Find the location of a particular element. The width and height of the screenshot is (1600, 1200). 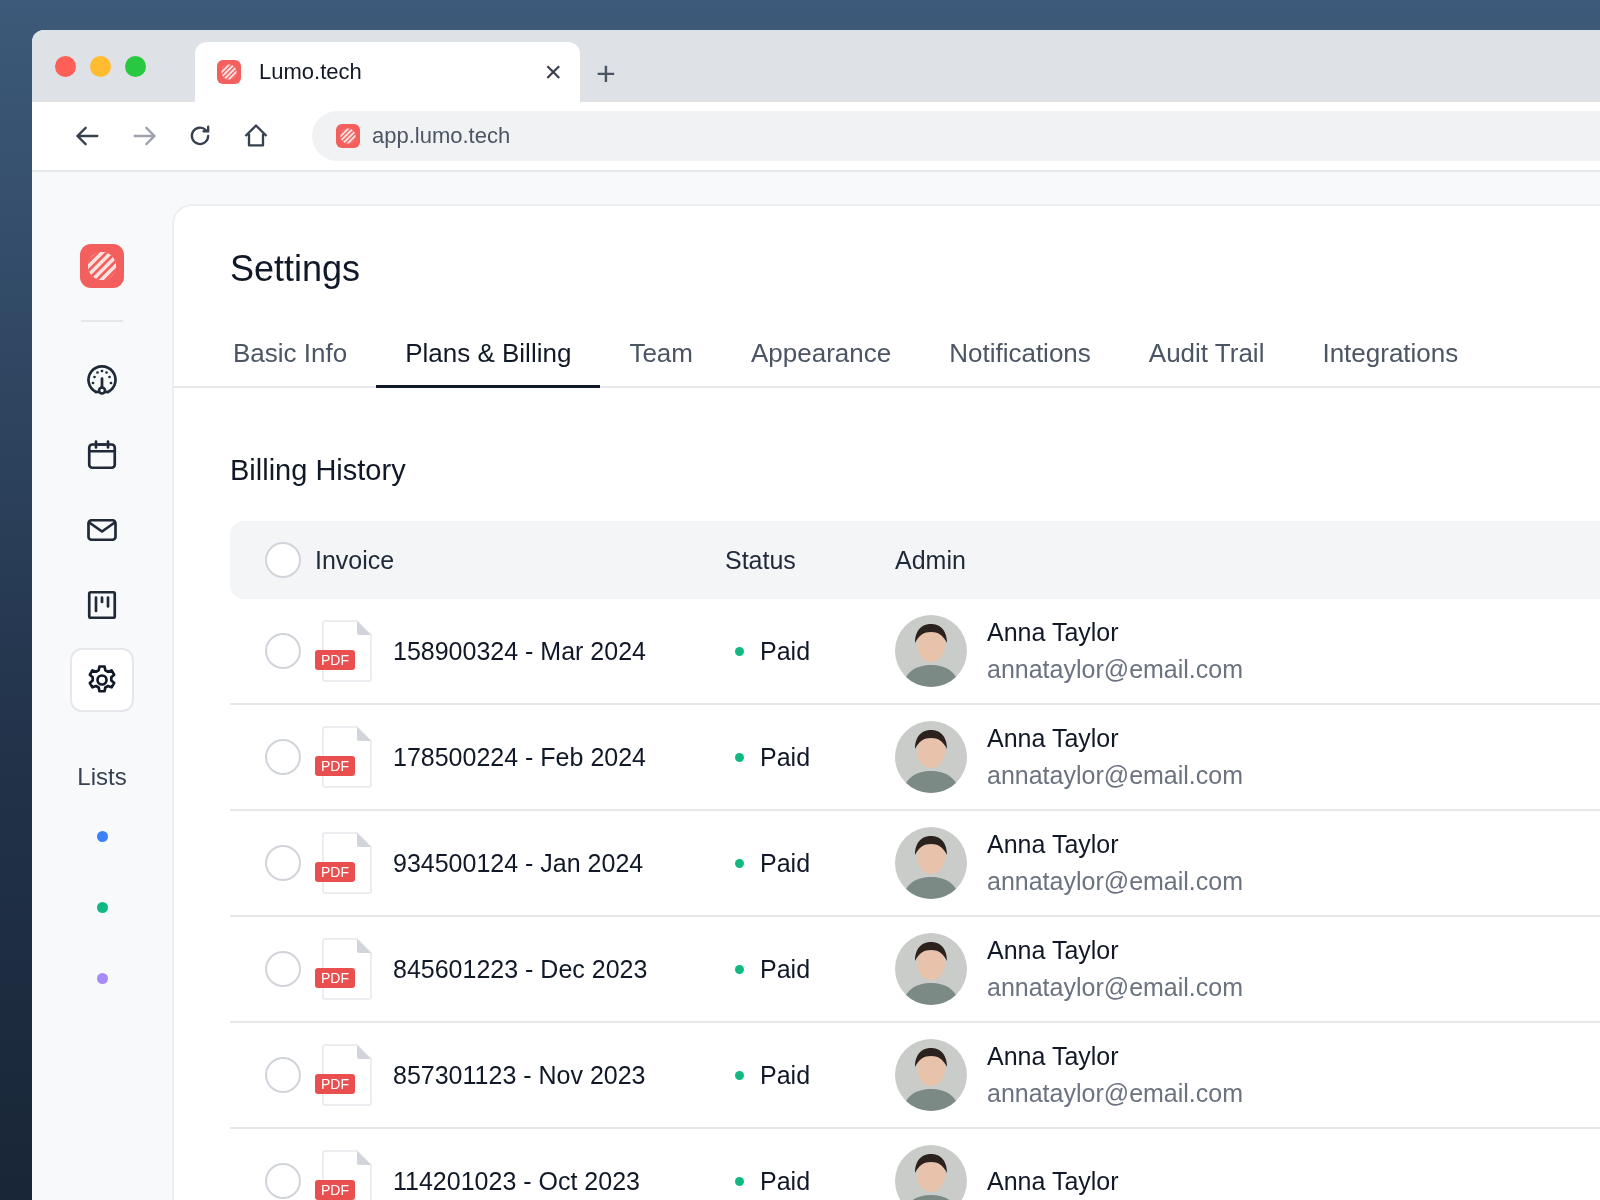

url-text: app.lumo.tech is located at coordinates (441, 136).